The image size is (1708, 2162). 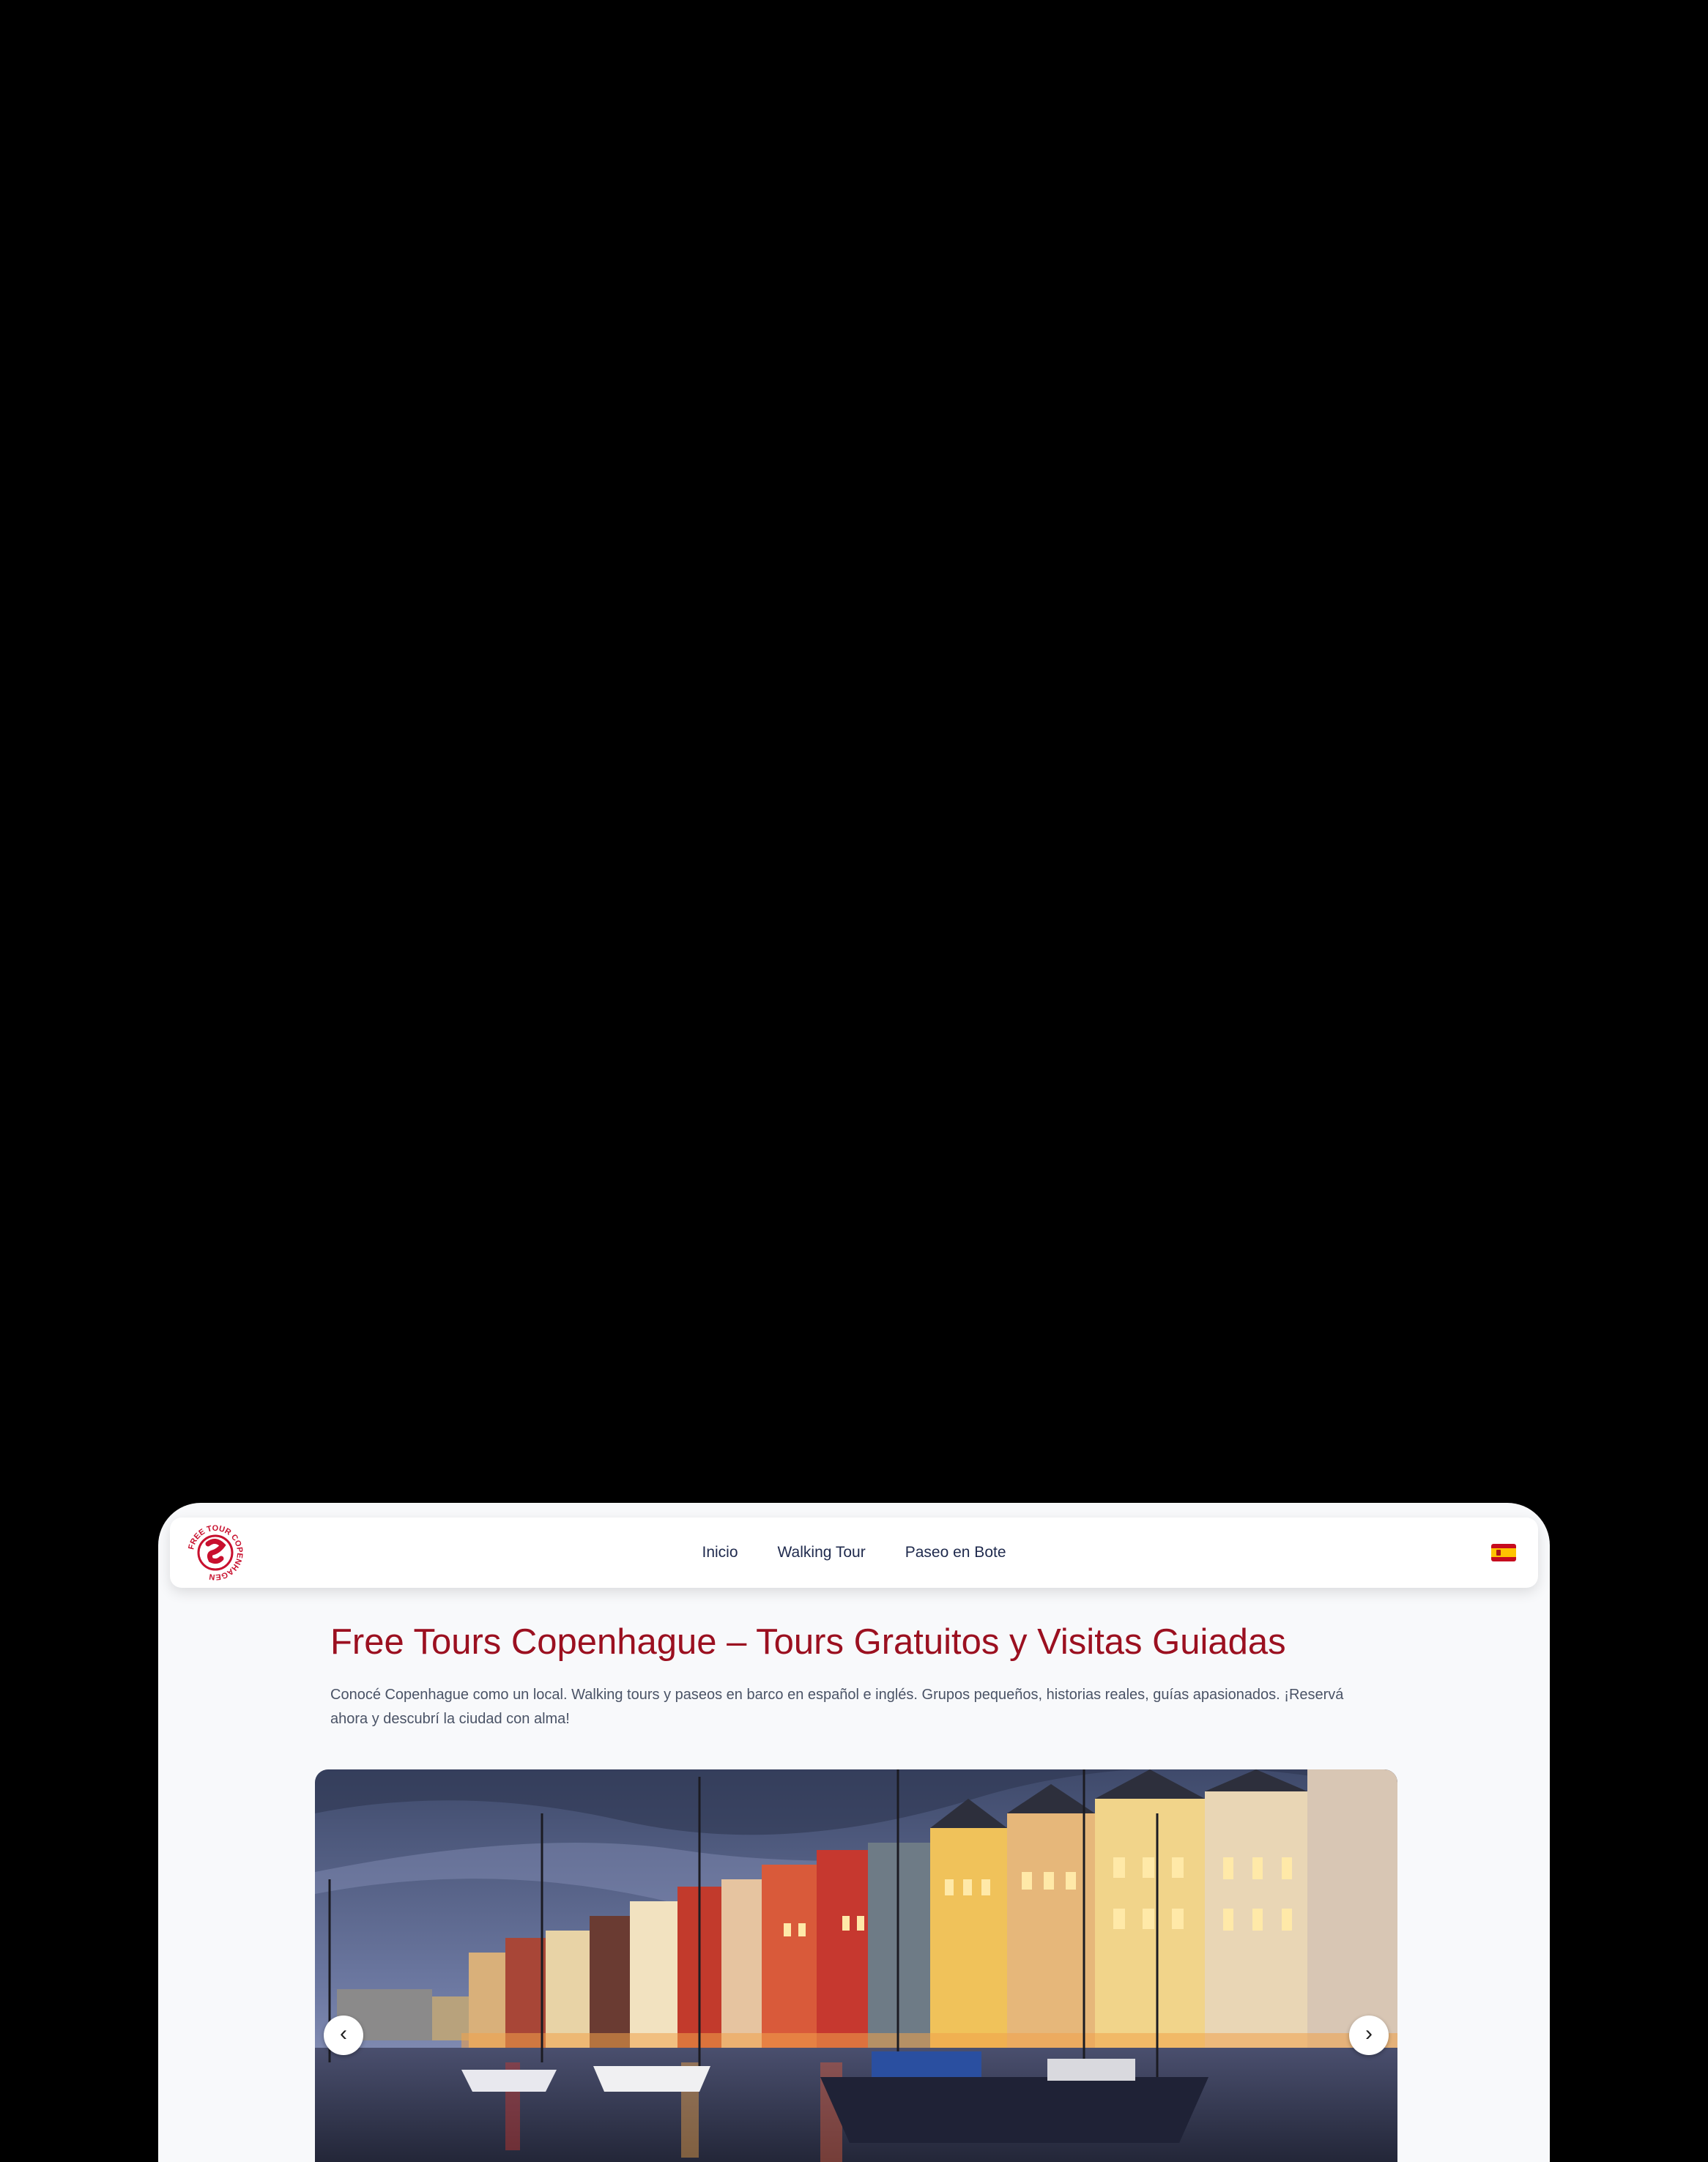 I want to click on main-nav: Inicio Walking Tour Paseo en Bote, so click(x=854, y=1553).